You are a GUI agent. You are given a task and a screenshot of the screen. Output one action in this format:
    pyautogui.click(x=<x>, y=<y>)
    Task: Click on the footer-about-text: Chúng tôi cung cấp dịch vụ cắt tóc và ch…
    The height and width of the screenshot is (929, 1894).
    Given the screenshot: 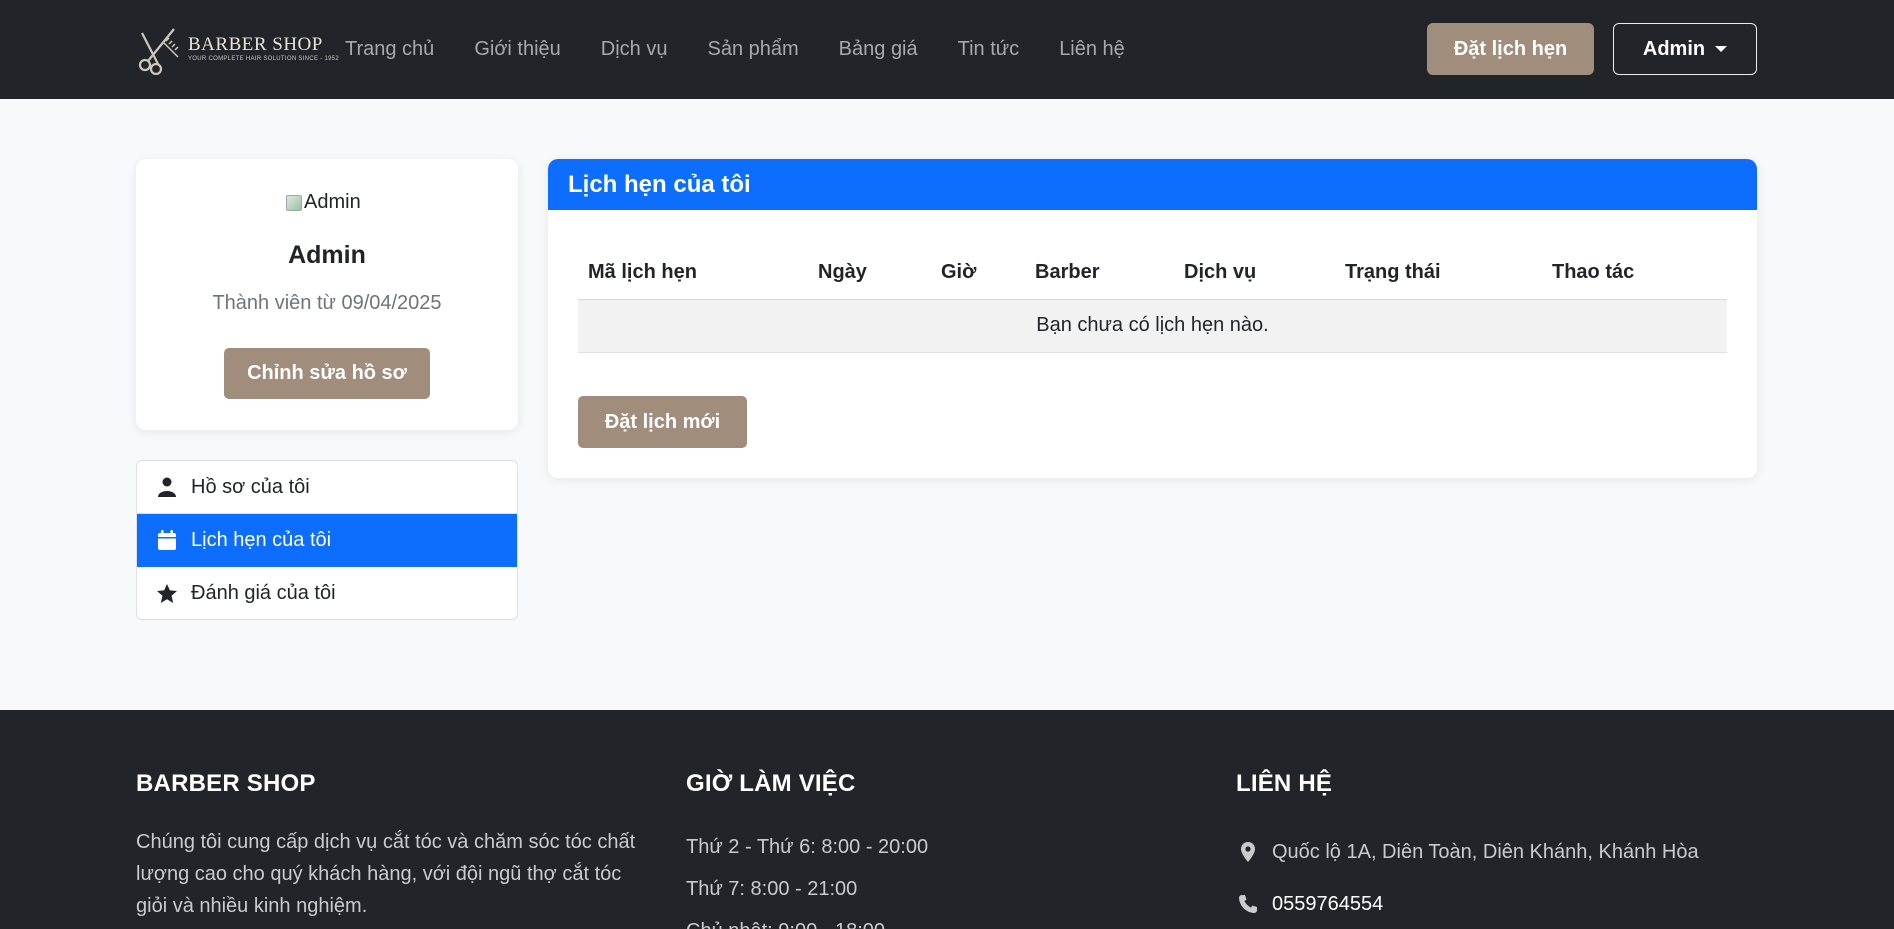 What is the action you would take?
    pyautogui.click(x=386, y=874)
    